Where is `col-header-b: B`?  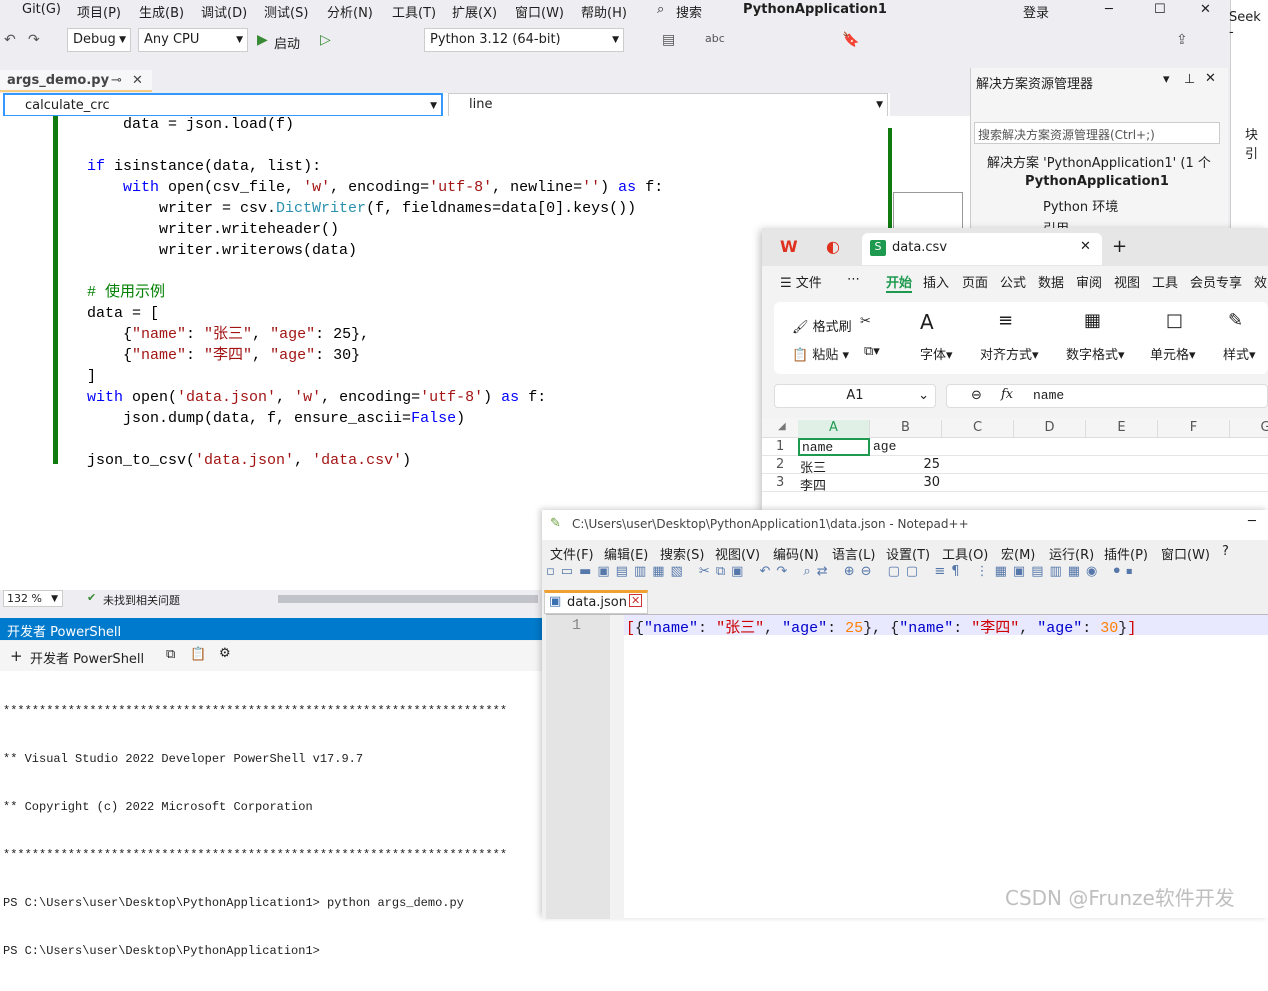 col-header-b: B is located at coordinates (906, 429).